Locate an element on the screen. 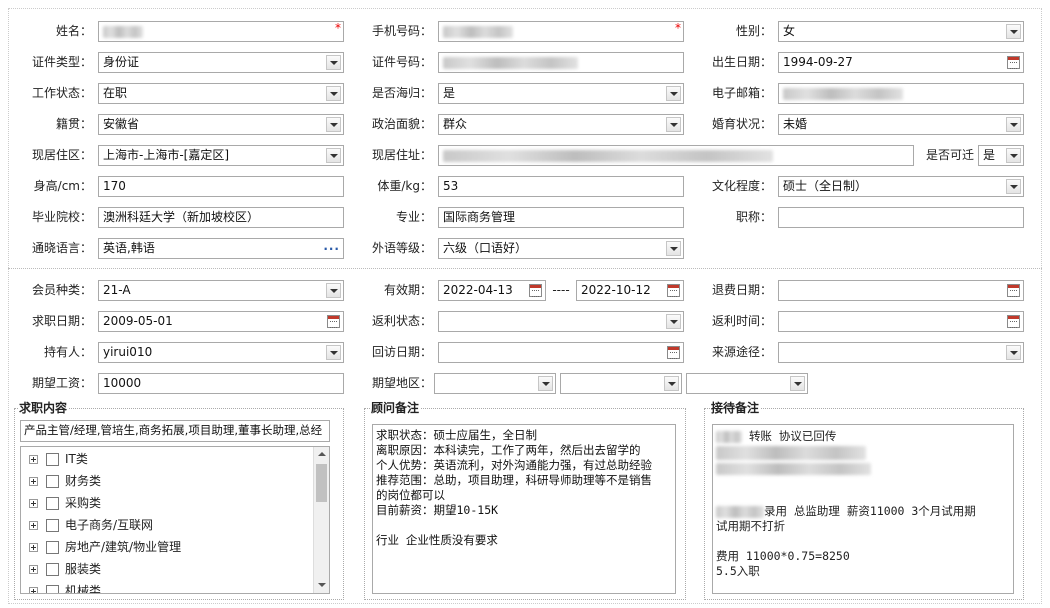  scroll-thumb is located at coordinates (321, 483).